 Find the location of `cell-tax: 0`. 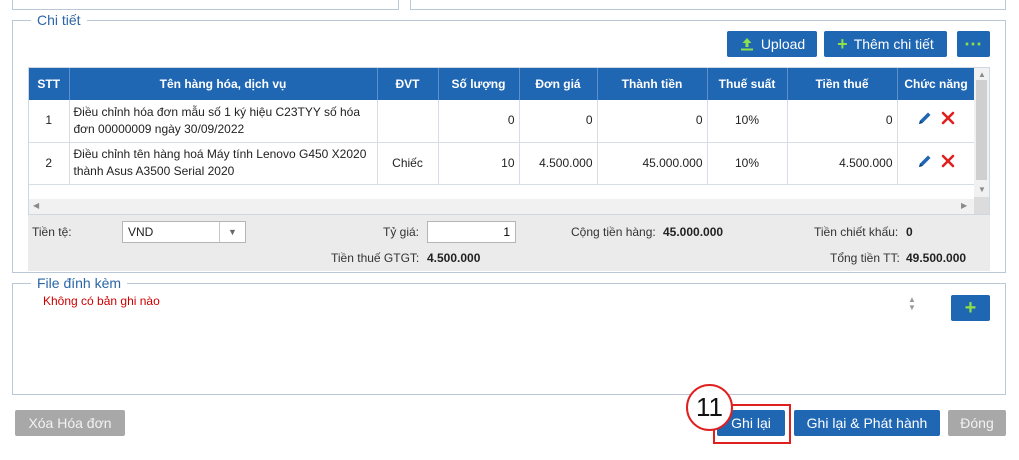

cell-tax: 0 is located at coordinates (842, 121).